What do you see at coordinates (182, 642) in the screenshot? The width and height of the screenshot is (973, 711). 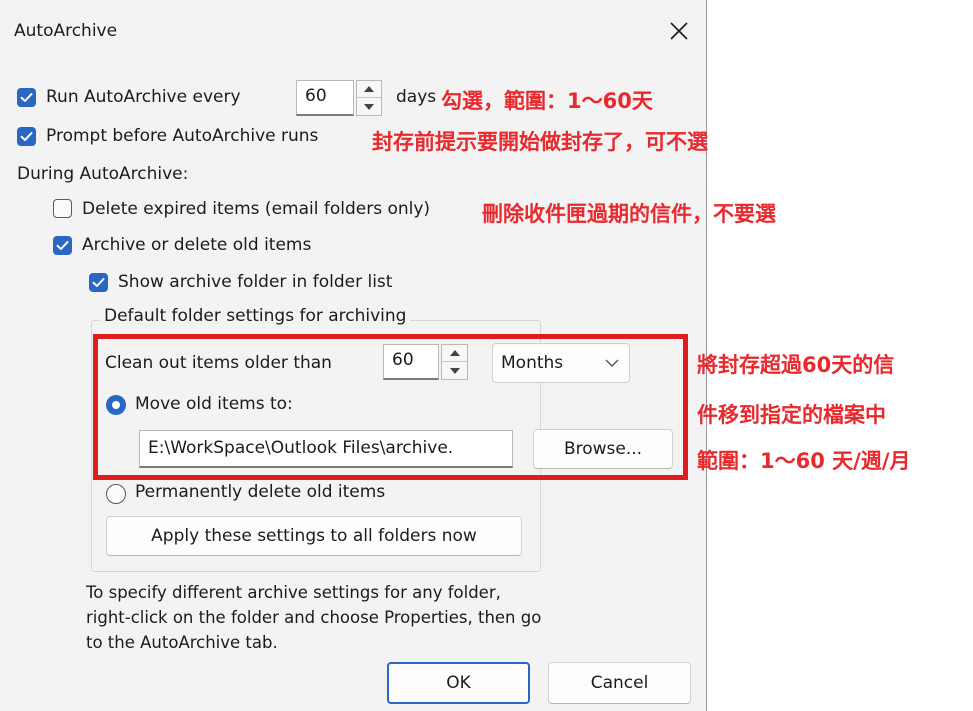 I see `help-text-line: to the AutoArchive tab.` at bounding box center [182, 642].